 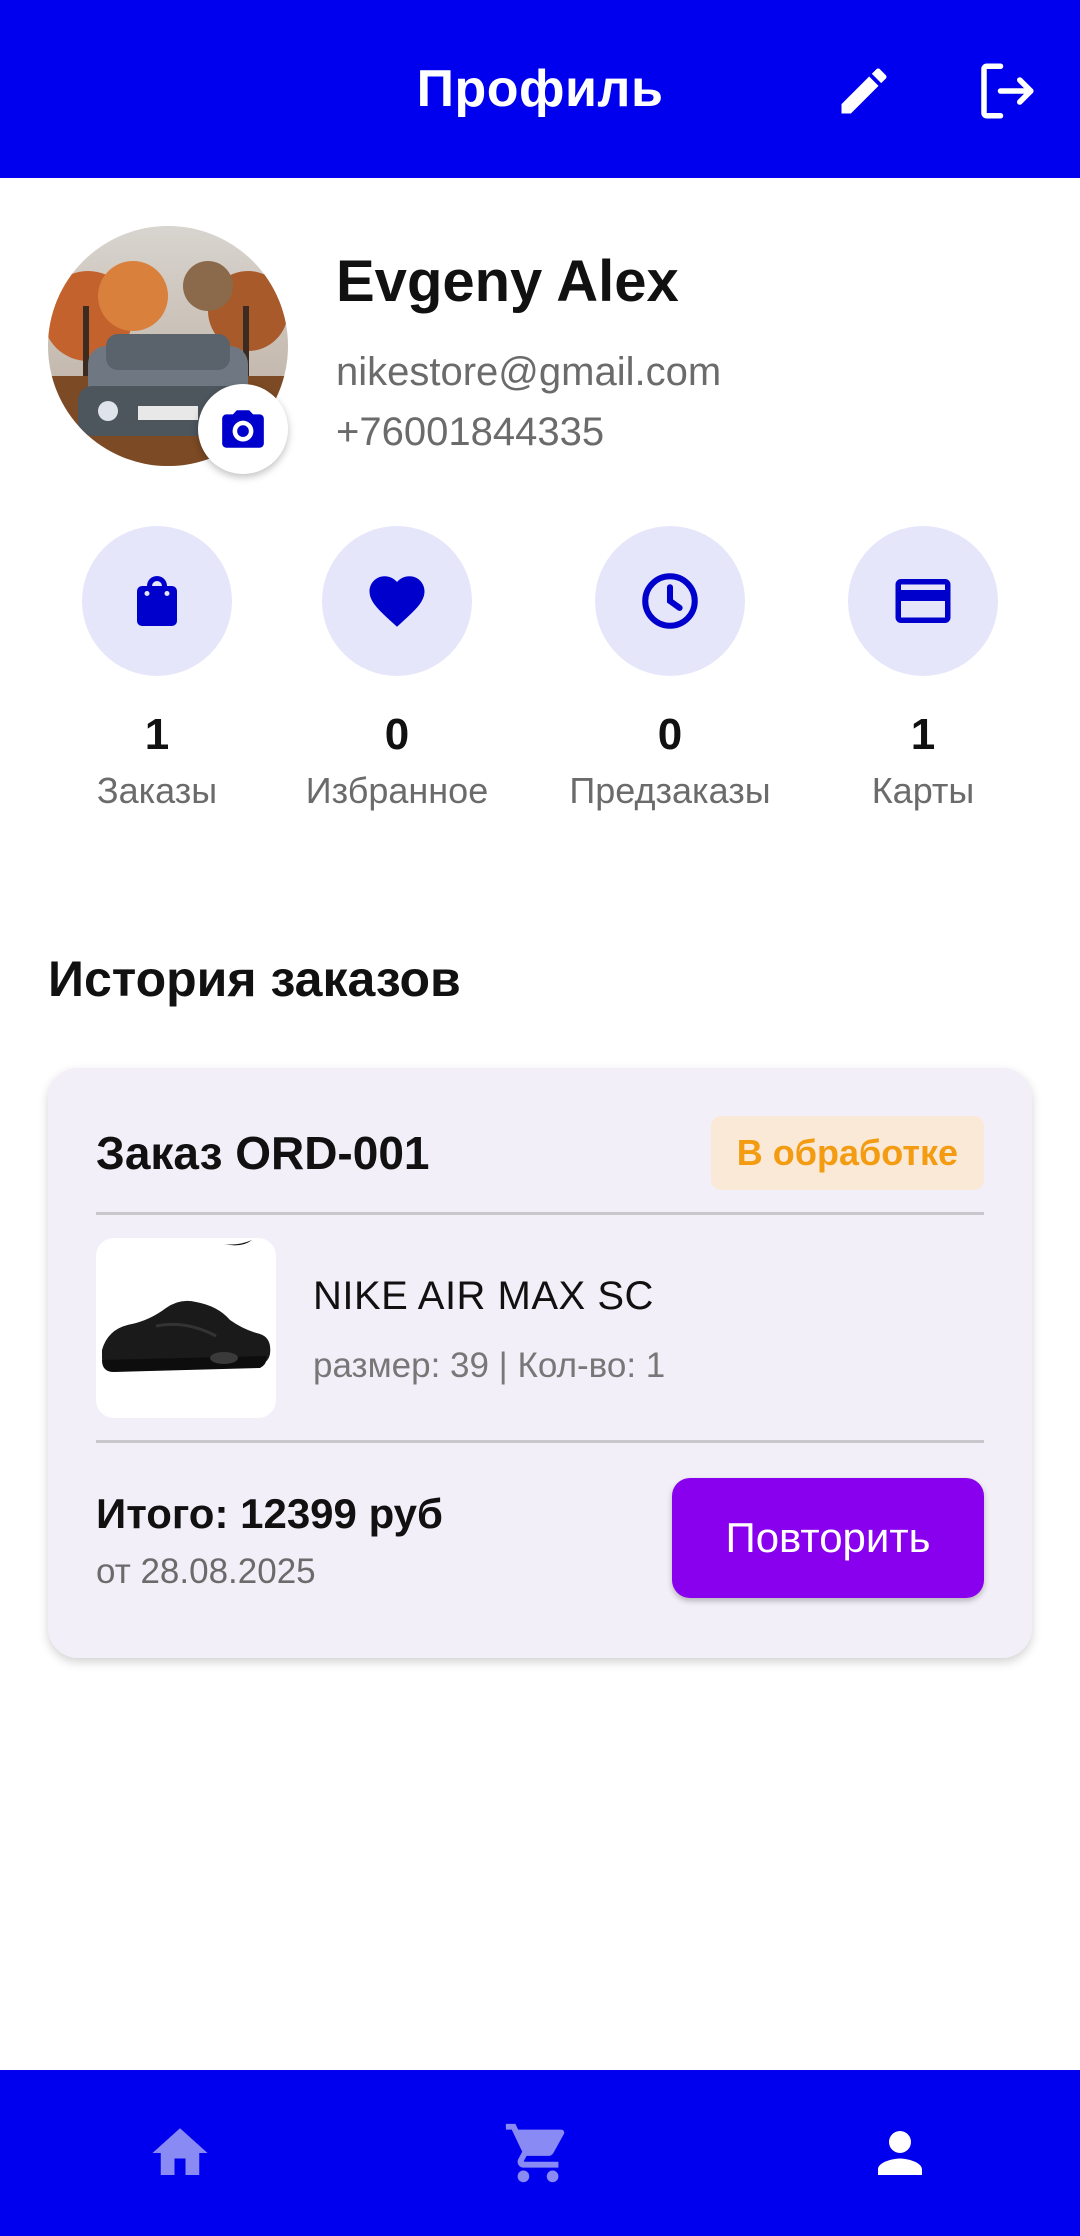 What do you see at coordinates (186, 1306) in the screenshot?
I see `sneaker-image` at bounding box center [186, 1306].